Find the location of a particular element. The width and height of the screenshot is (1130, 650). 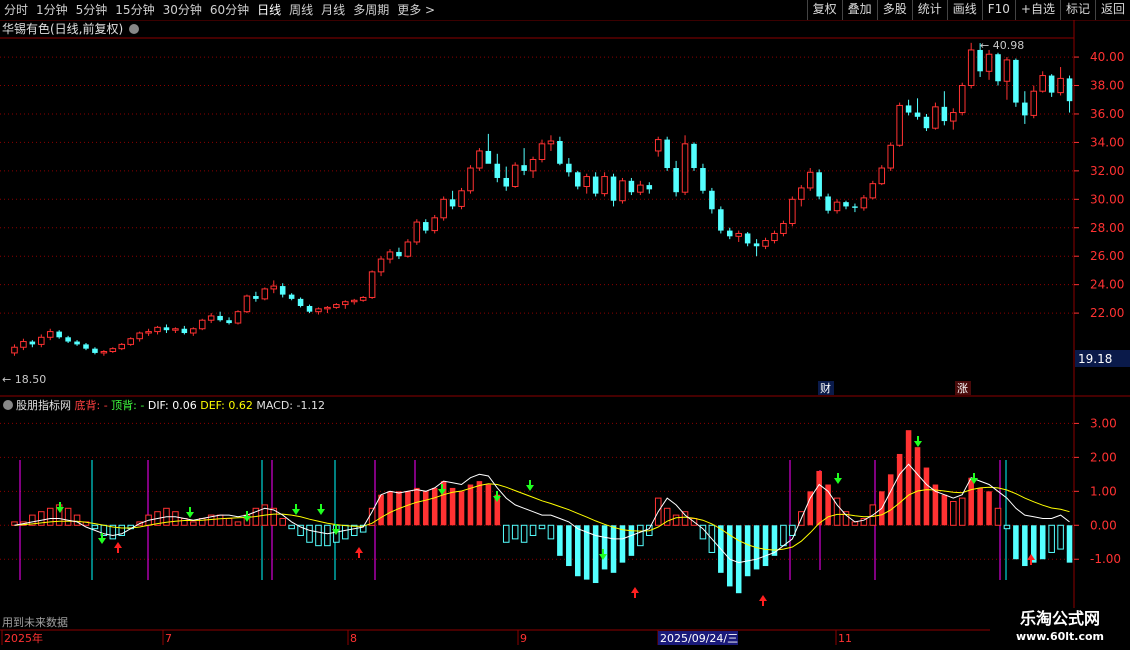

macd-tick-label: -1.00 is located at coordinates (1105, 559).